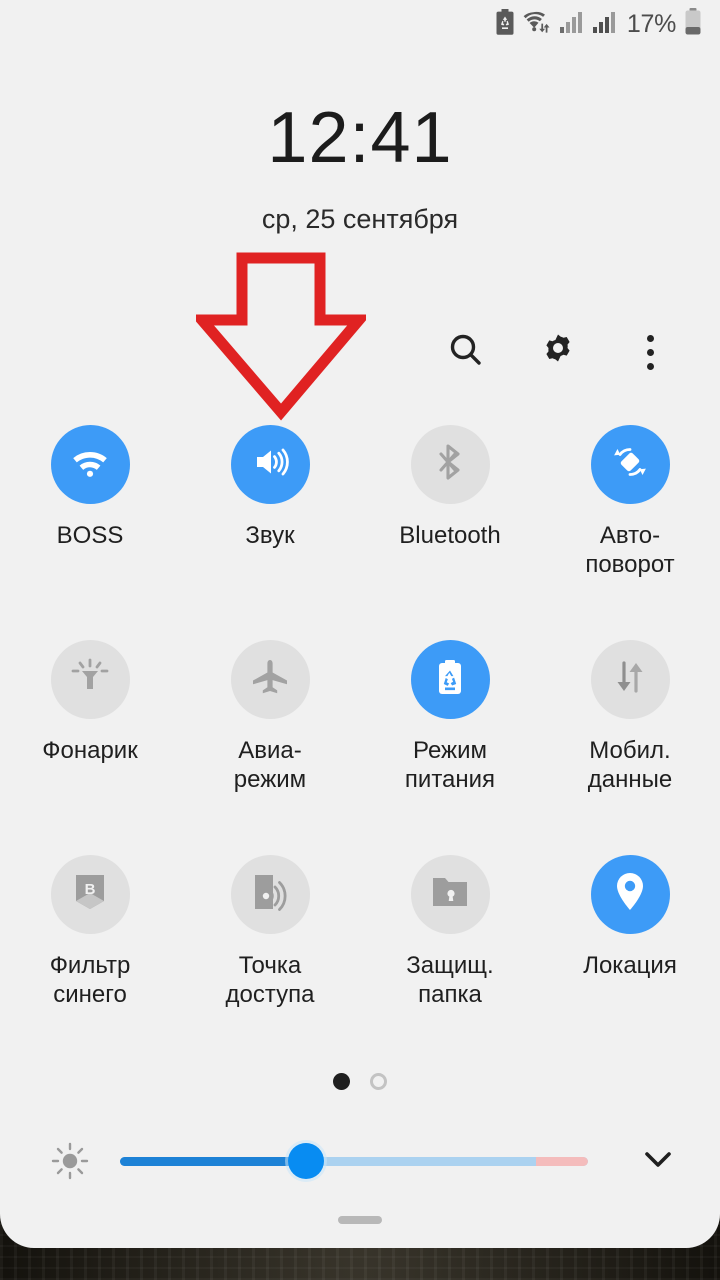 This screenshot has height=1280, width=720. I want to click on sound-icon, so click(270, 464).